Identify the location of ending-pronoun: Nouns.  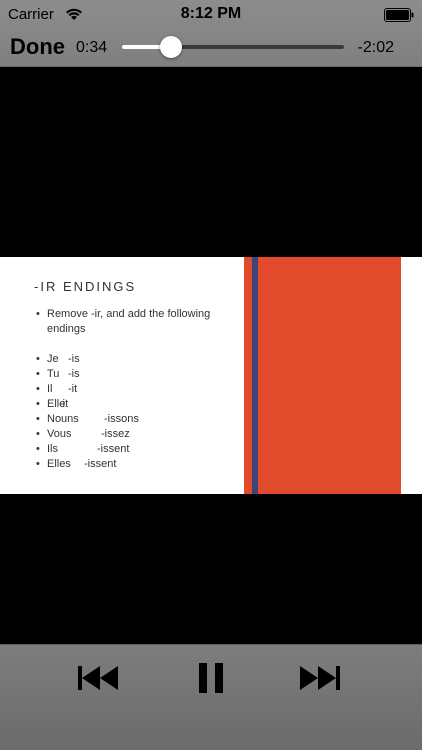
(63, 419).